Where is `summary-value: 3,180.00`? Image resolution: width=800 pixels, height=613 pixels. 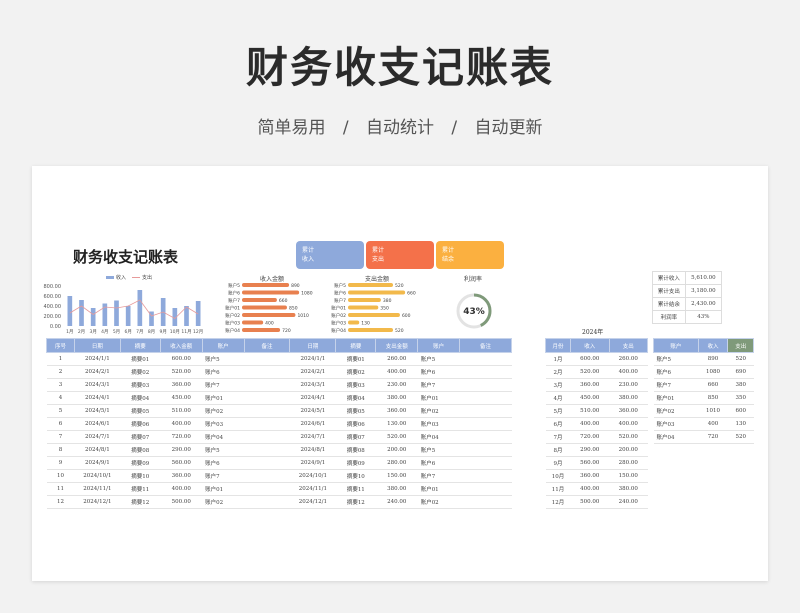
summary-value: 3,180.00 is located at coordinates (703, 291).